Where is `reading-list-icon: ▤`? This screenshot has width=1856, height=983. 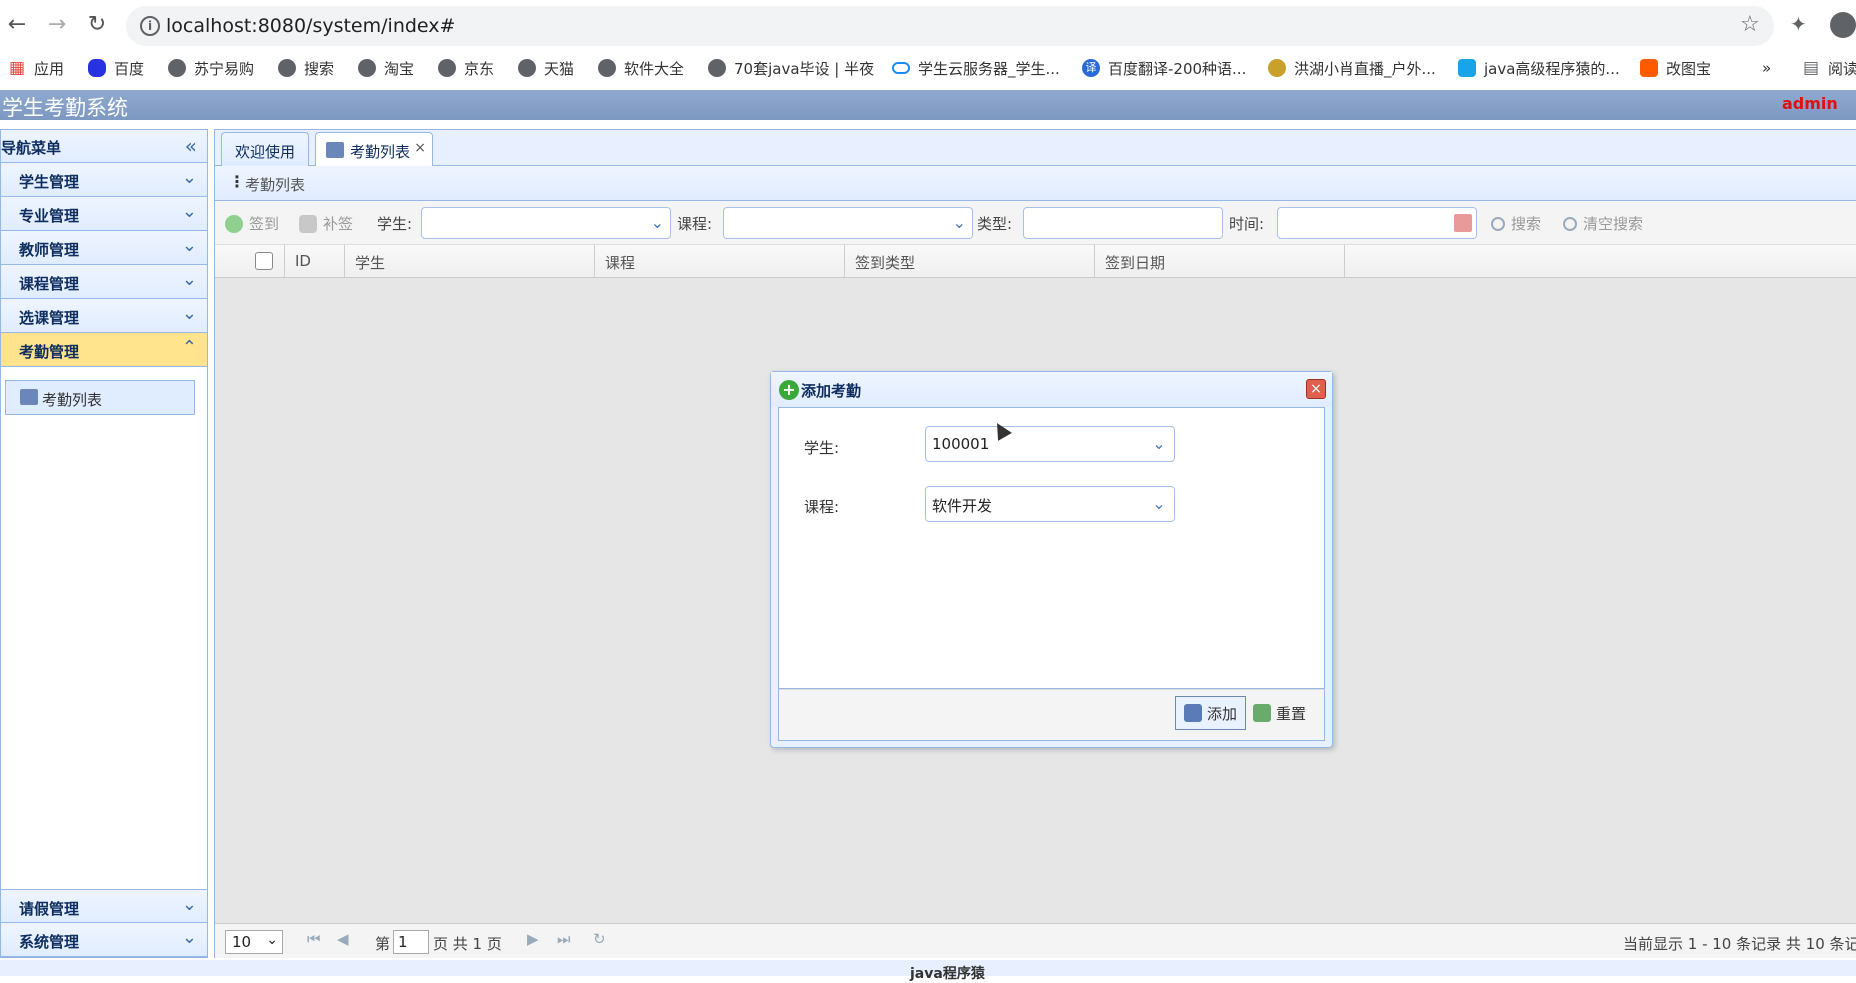
reading-list-icon: ▤ is located at coordinates (1811, 68).